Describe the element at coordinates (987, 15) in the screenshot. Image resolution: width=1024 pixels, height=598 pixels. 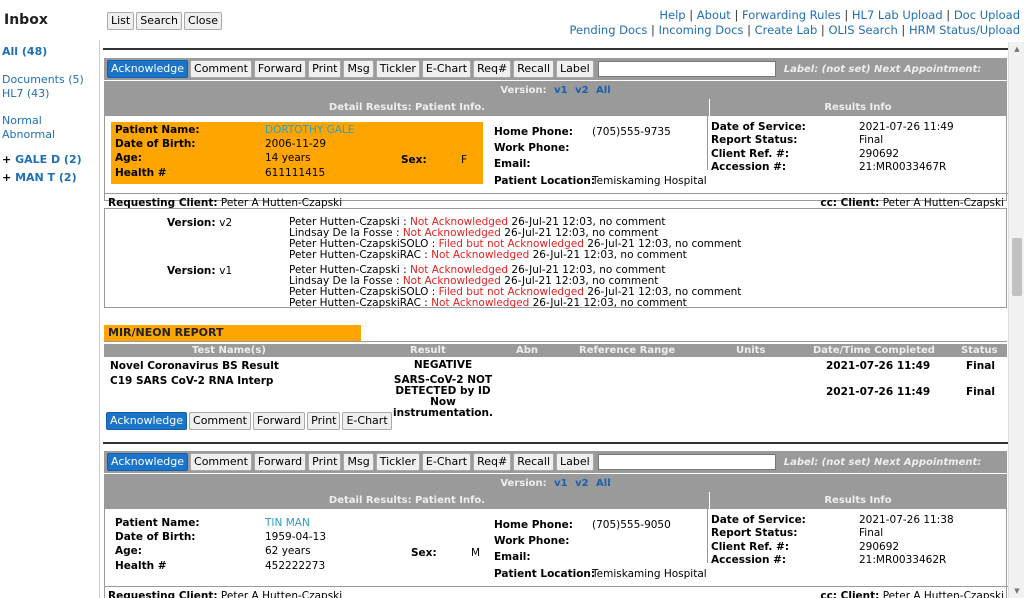
I see `doc-upload-link: Doc Upload` at that location.